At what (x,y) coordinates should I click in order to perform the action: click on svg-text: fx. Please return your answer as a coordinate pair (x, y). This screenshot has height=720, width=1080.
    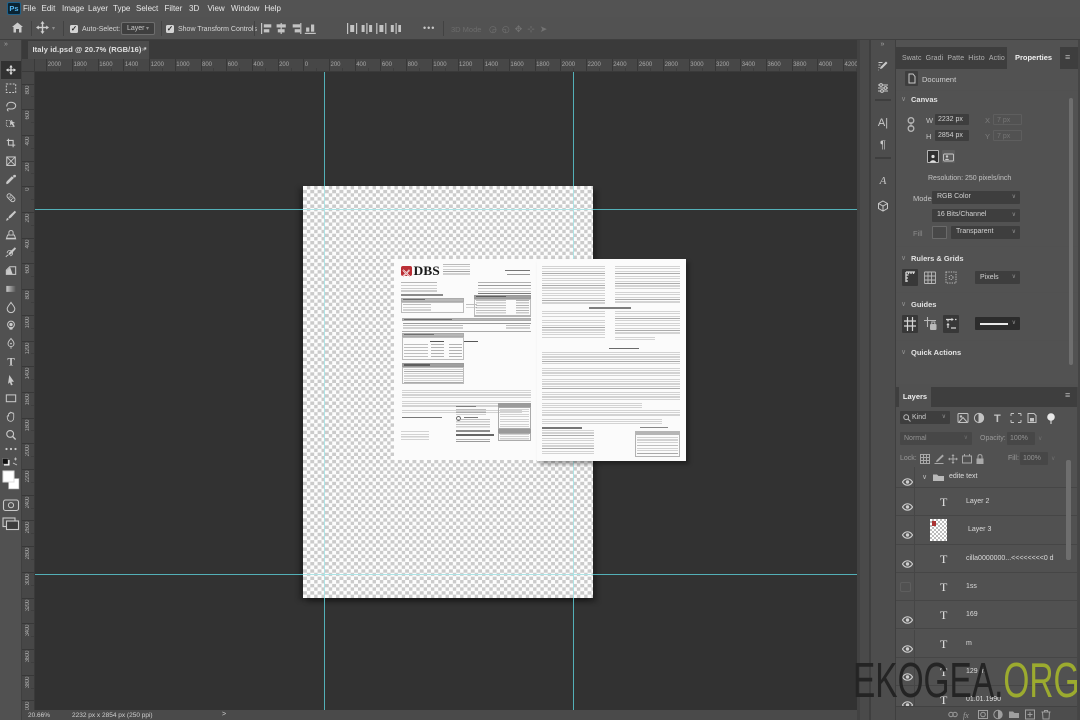
    Looking at the image, I should click on (966, 715).